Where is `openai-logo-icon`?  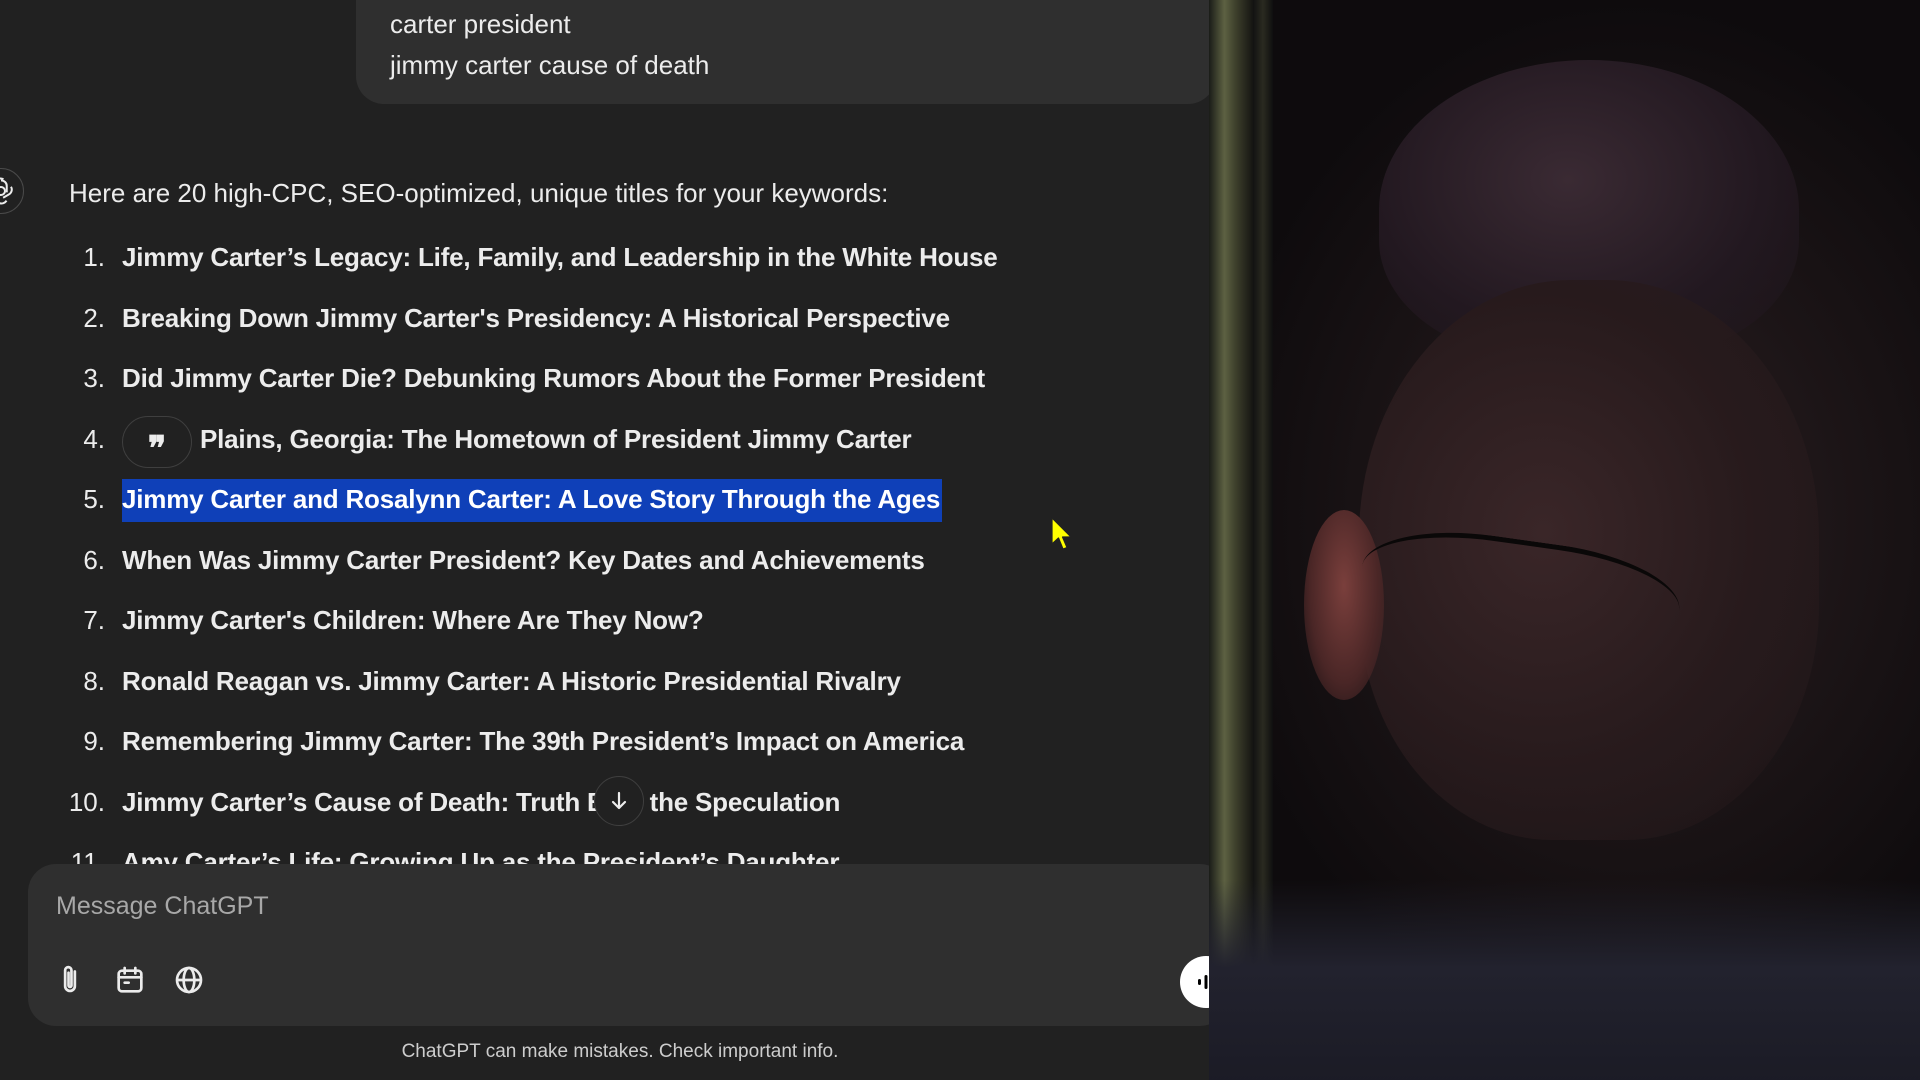 openai-logo-icon is located at coordinates (6, 191).